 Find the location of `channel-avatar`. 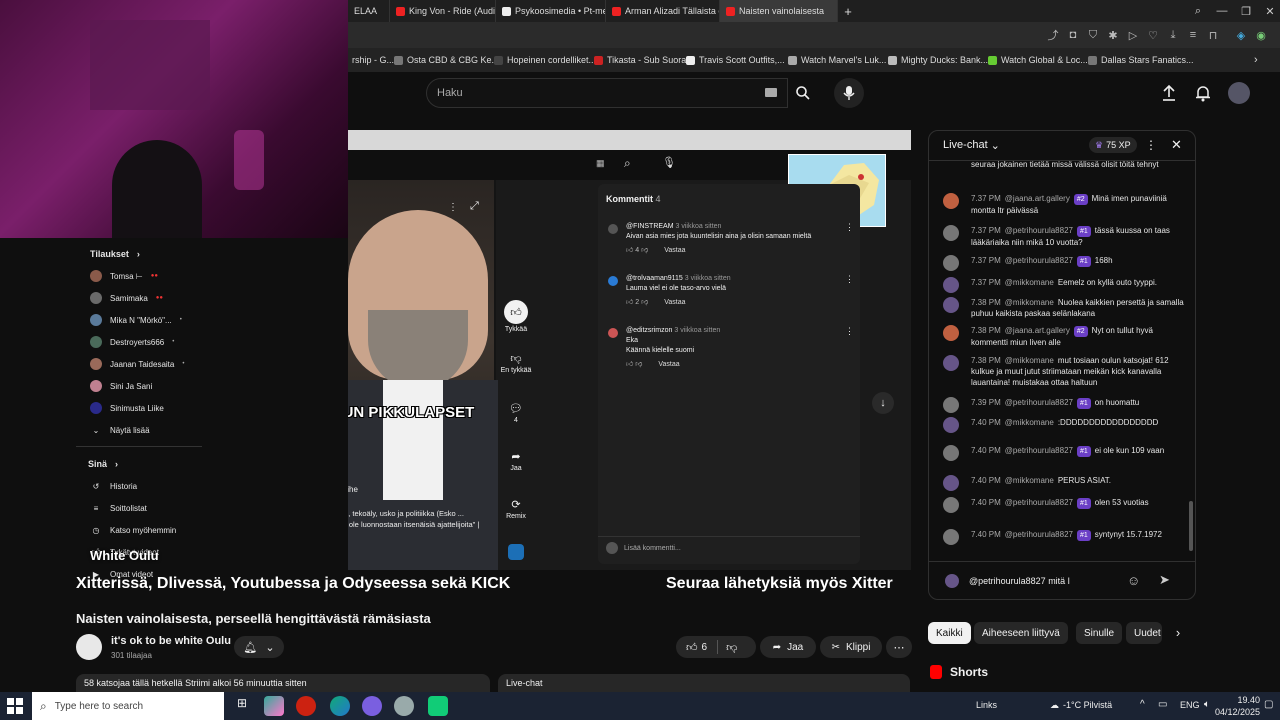

channel-avatar is located at coordinates (89, 647).